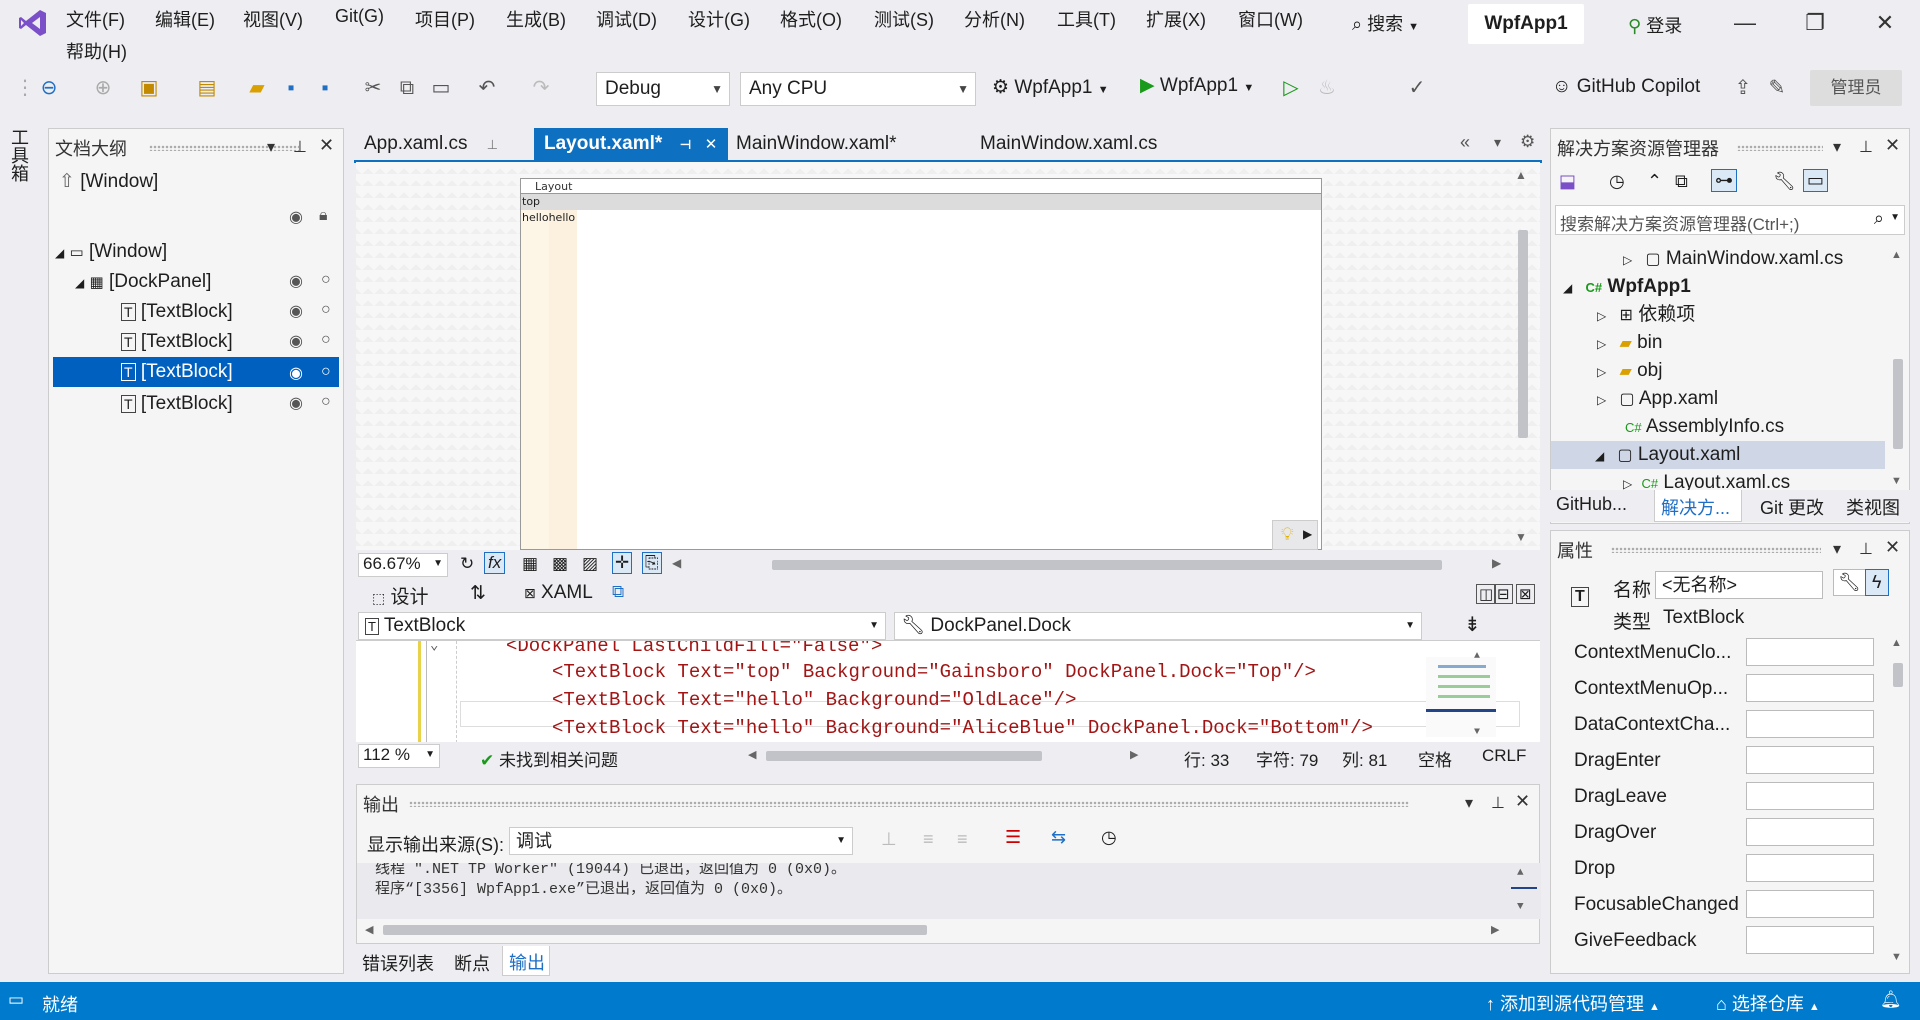  What do you see at coordinates (663, 89) in the screenshot?
I see `configuration-dropdown: Debug ▼` at bounding box center [663, 89].